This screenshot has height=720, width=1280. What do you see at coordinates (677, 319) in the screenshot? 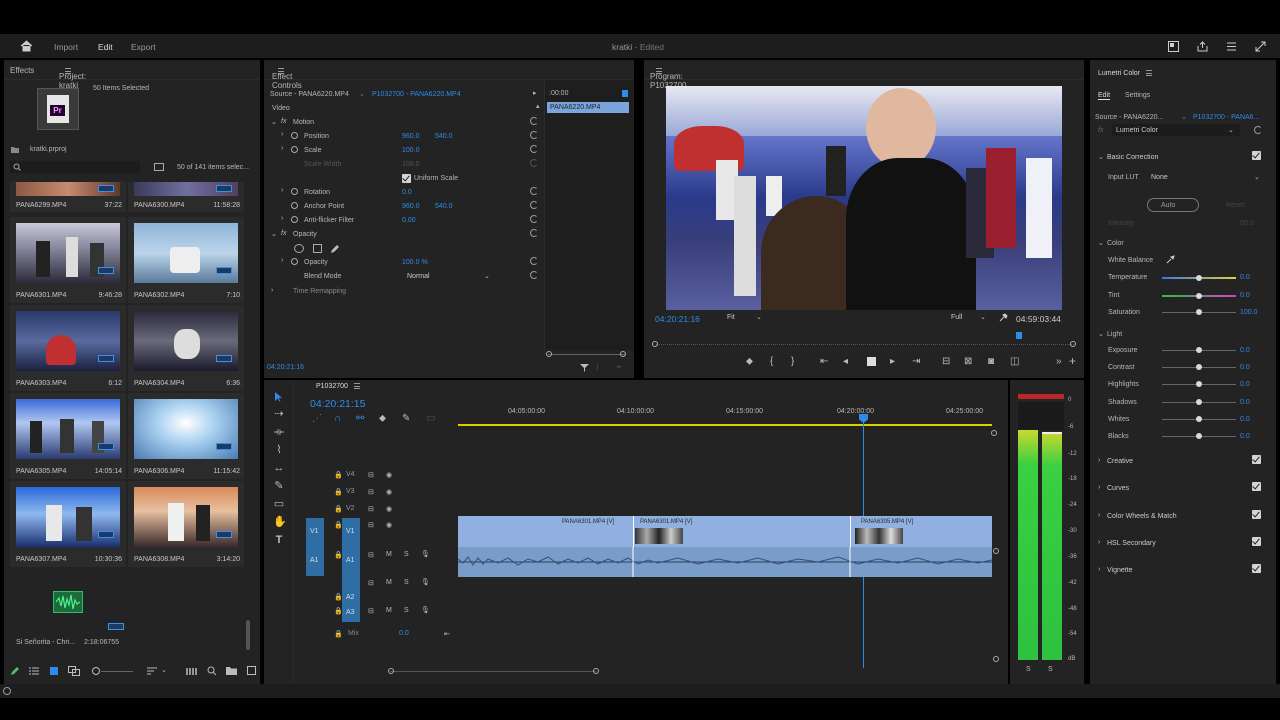
I see `program-timecode: 04:20:21:16` at bounding box center [677, 319].